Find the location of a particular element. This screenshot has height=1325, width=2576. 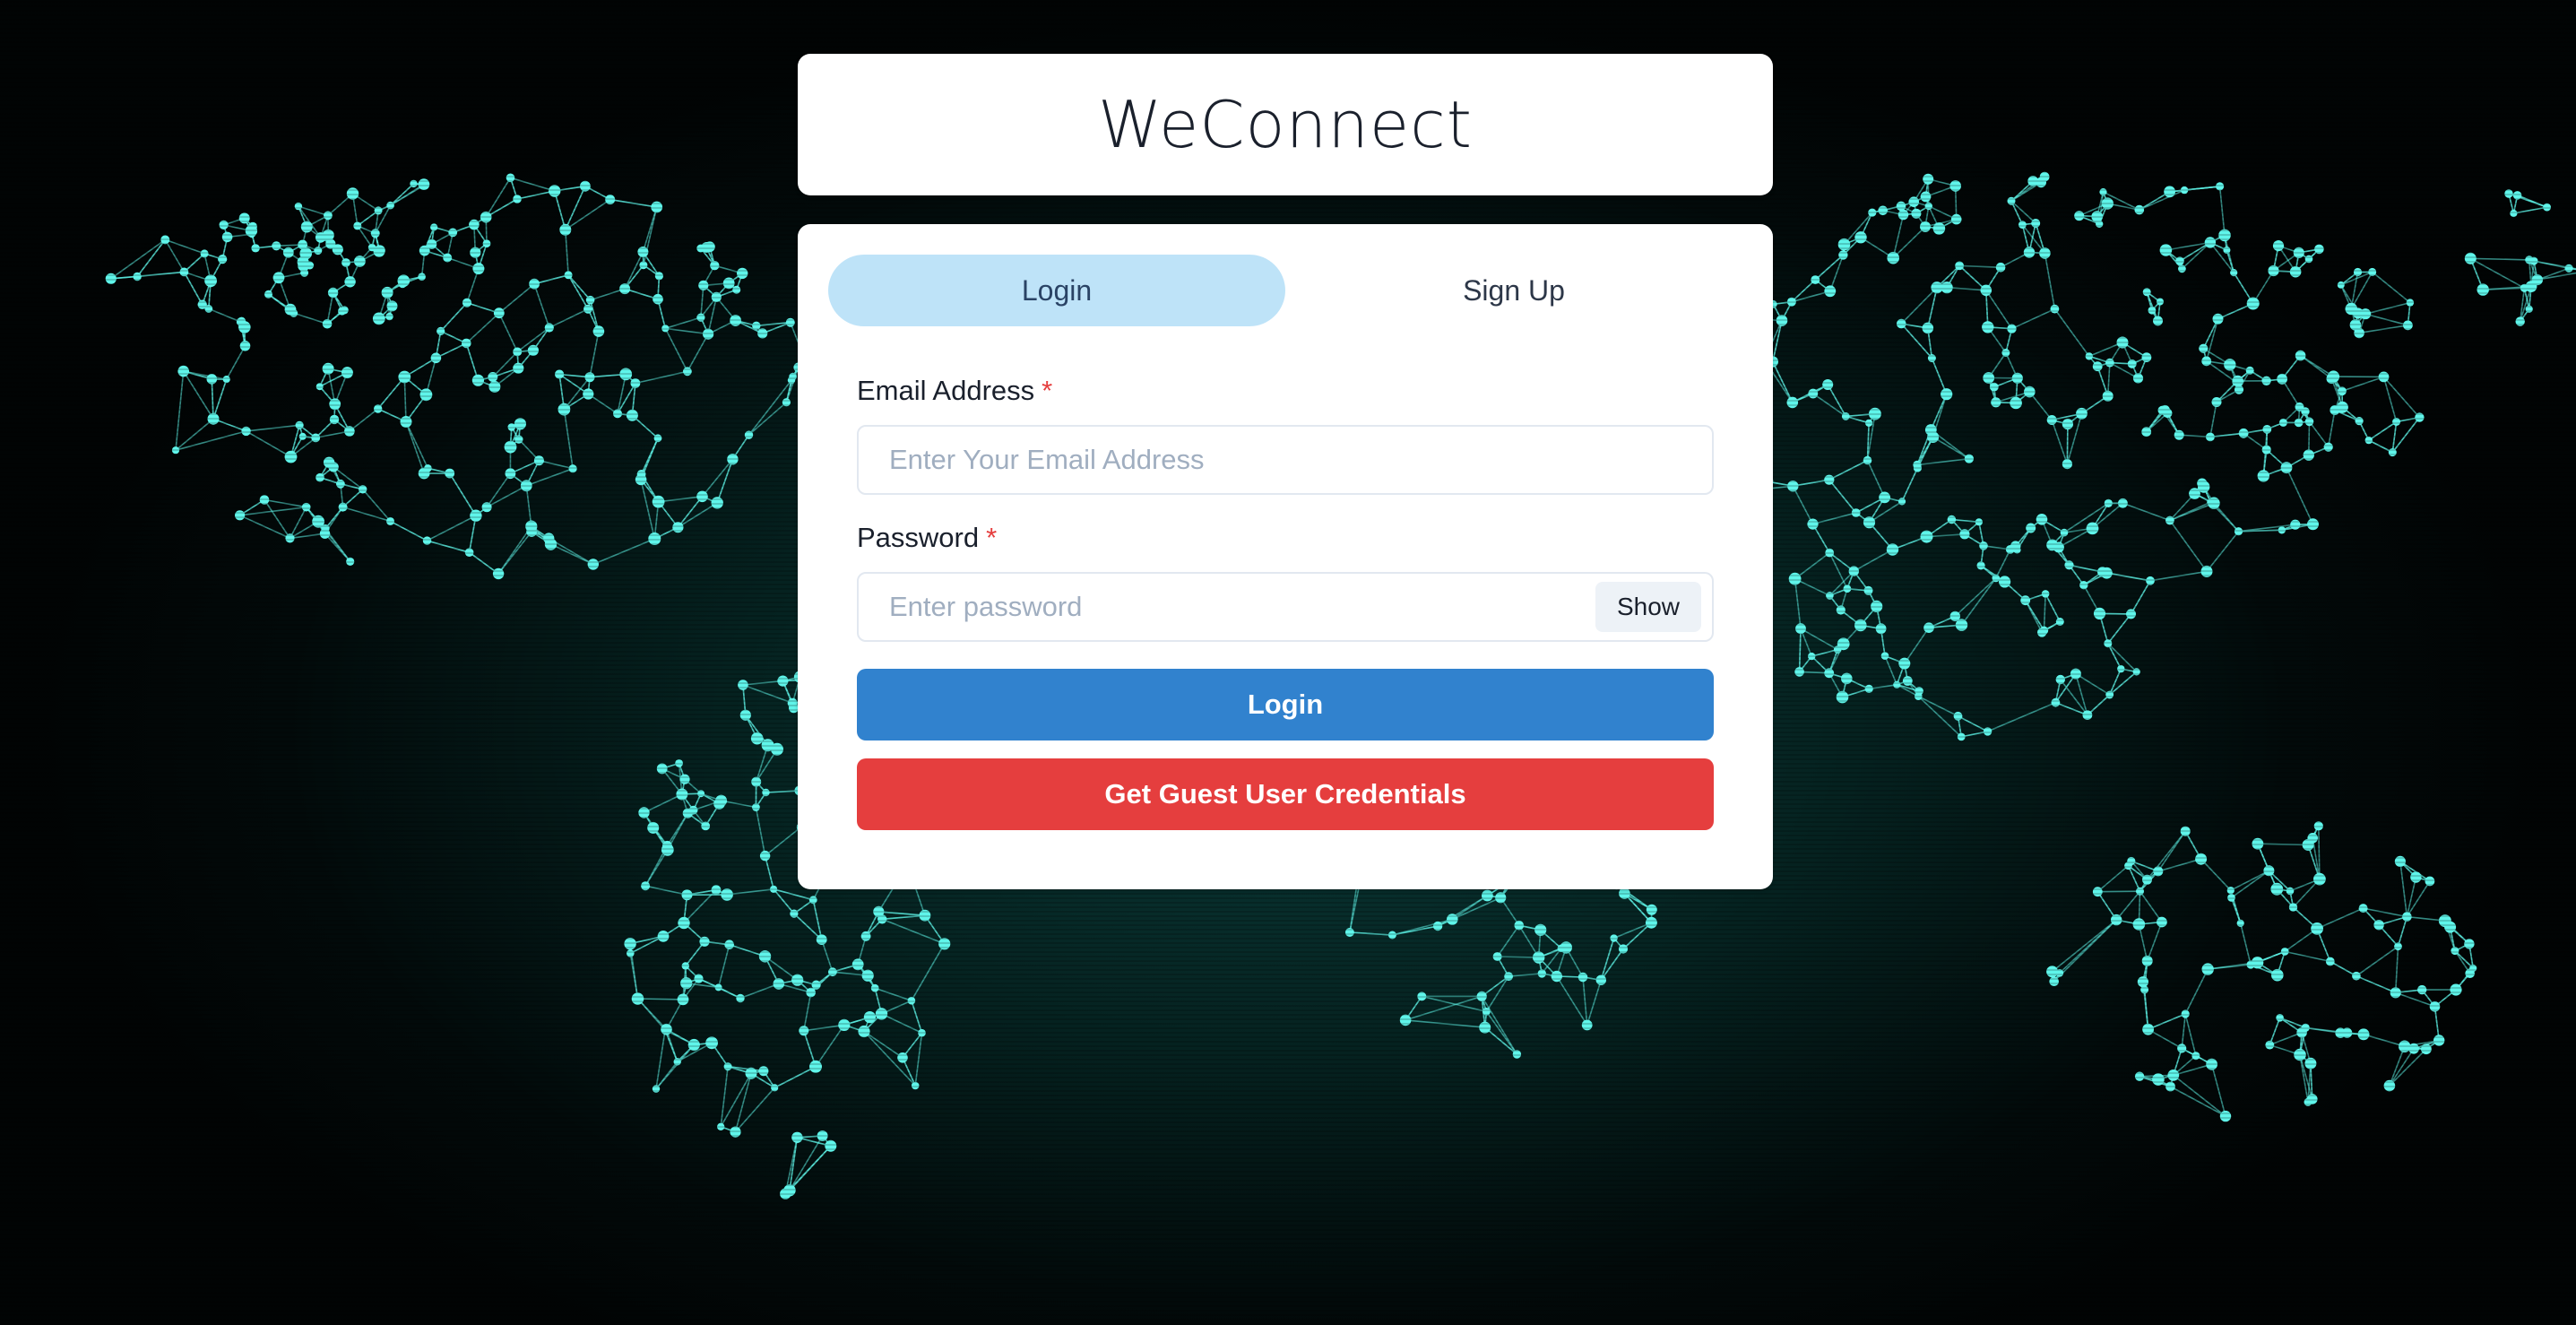

email-field is located at coordinates (1294, 460).